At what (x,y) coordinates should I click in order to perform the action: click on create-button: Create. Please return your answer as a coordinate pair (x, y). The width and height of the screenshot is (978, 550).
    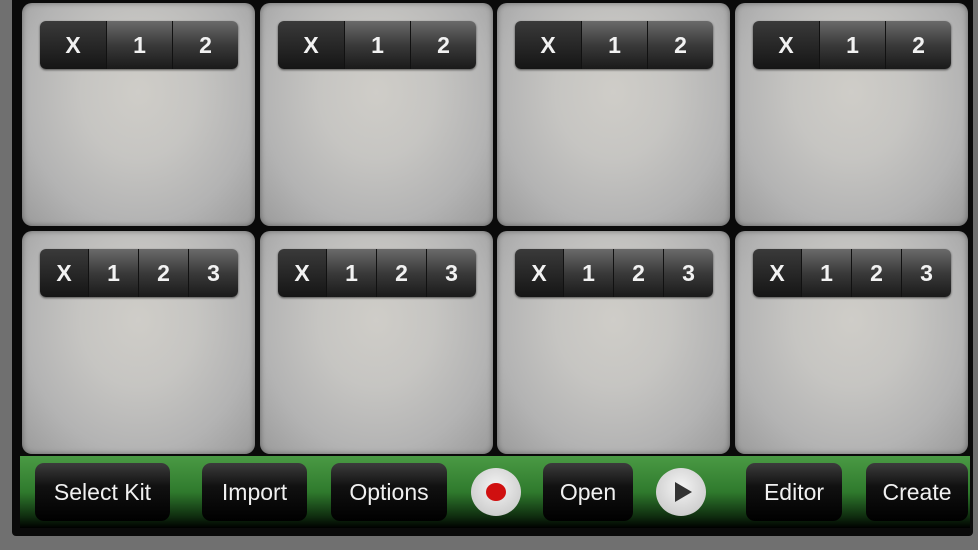
    Looking at the image, I should click on (917, 492).